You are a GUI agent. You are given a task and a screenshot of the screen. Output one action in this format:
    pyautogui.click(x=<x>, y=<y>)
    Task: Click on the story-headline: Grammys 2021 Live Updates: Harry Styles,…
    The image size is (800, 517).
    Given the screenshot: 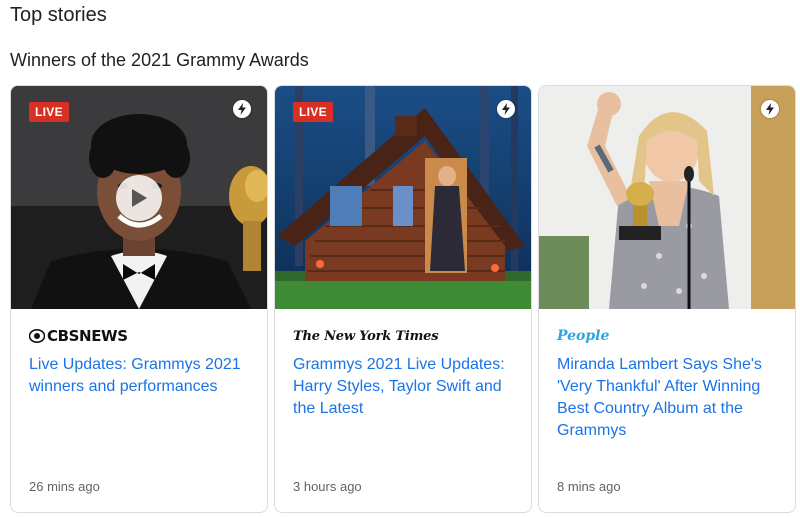 What is the action you would take?
    pyautogui.click(x=404, y=387)
    